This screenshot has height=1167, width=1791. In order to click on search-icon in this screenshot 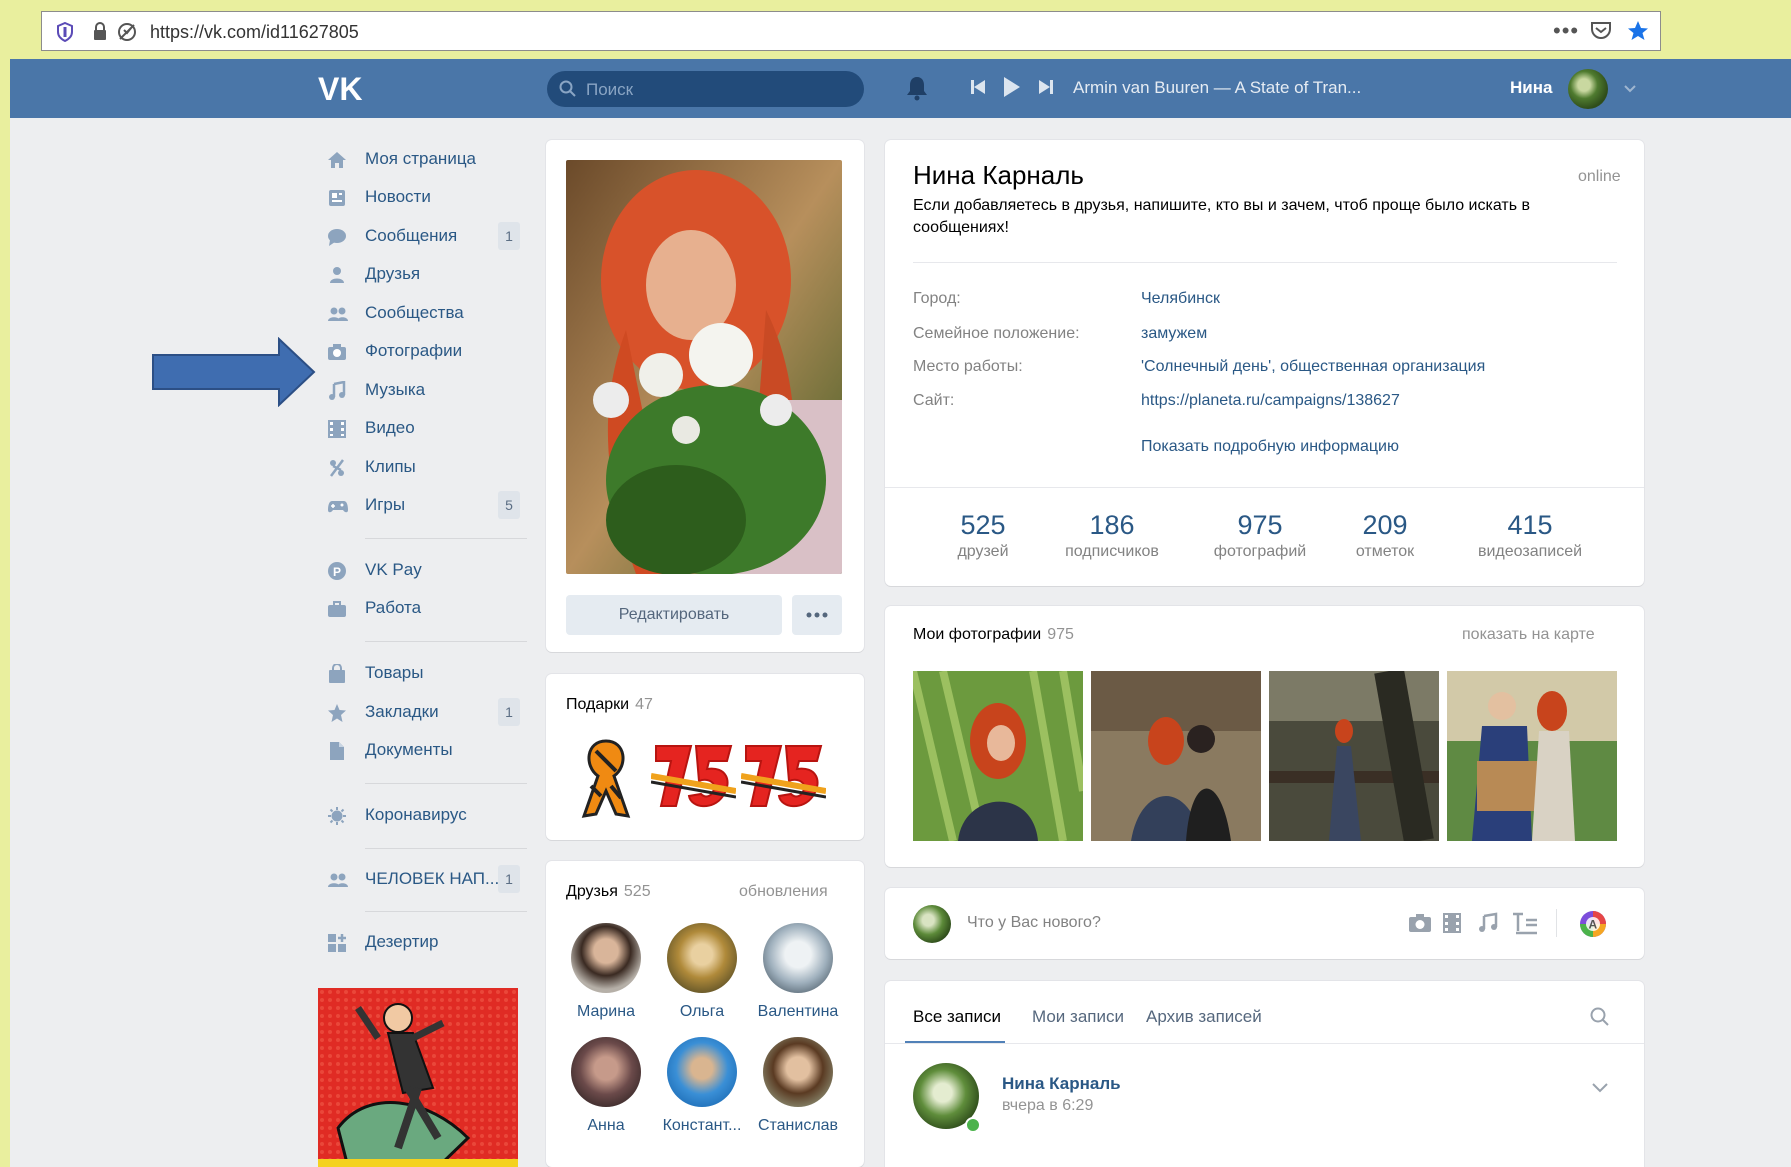, I will do `click(1600, 1019)`.